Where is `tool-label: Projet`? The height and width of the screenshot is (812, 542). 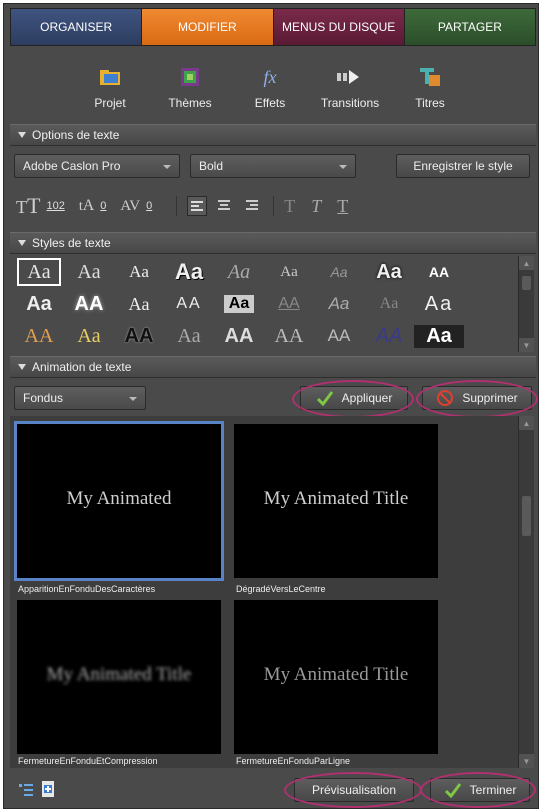
tool-label: Projet is located at coordinates (110, 103).